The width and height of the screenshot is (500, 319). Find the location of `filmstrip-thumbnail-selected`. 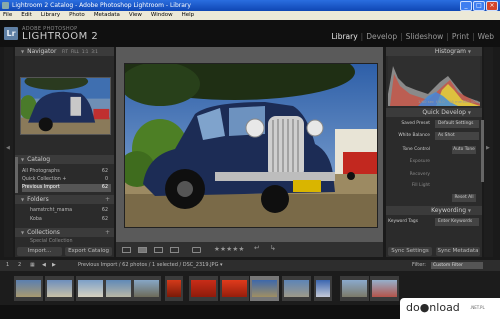

filmstrip-thumbnail-selected is located at coordinates (264, 288).